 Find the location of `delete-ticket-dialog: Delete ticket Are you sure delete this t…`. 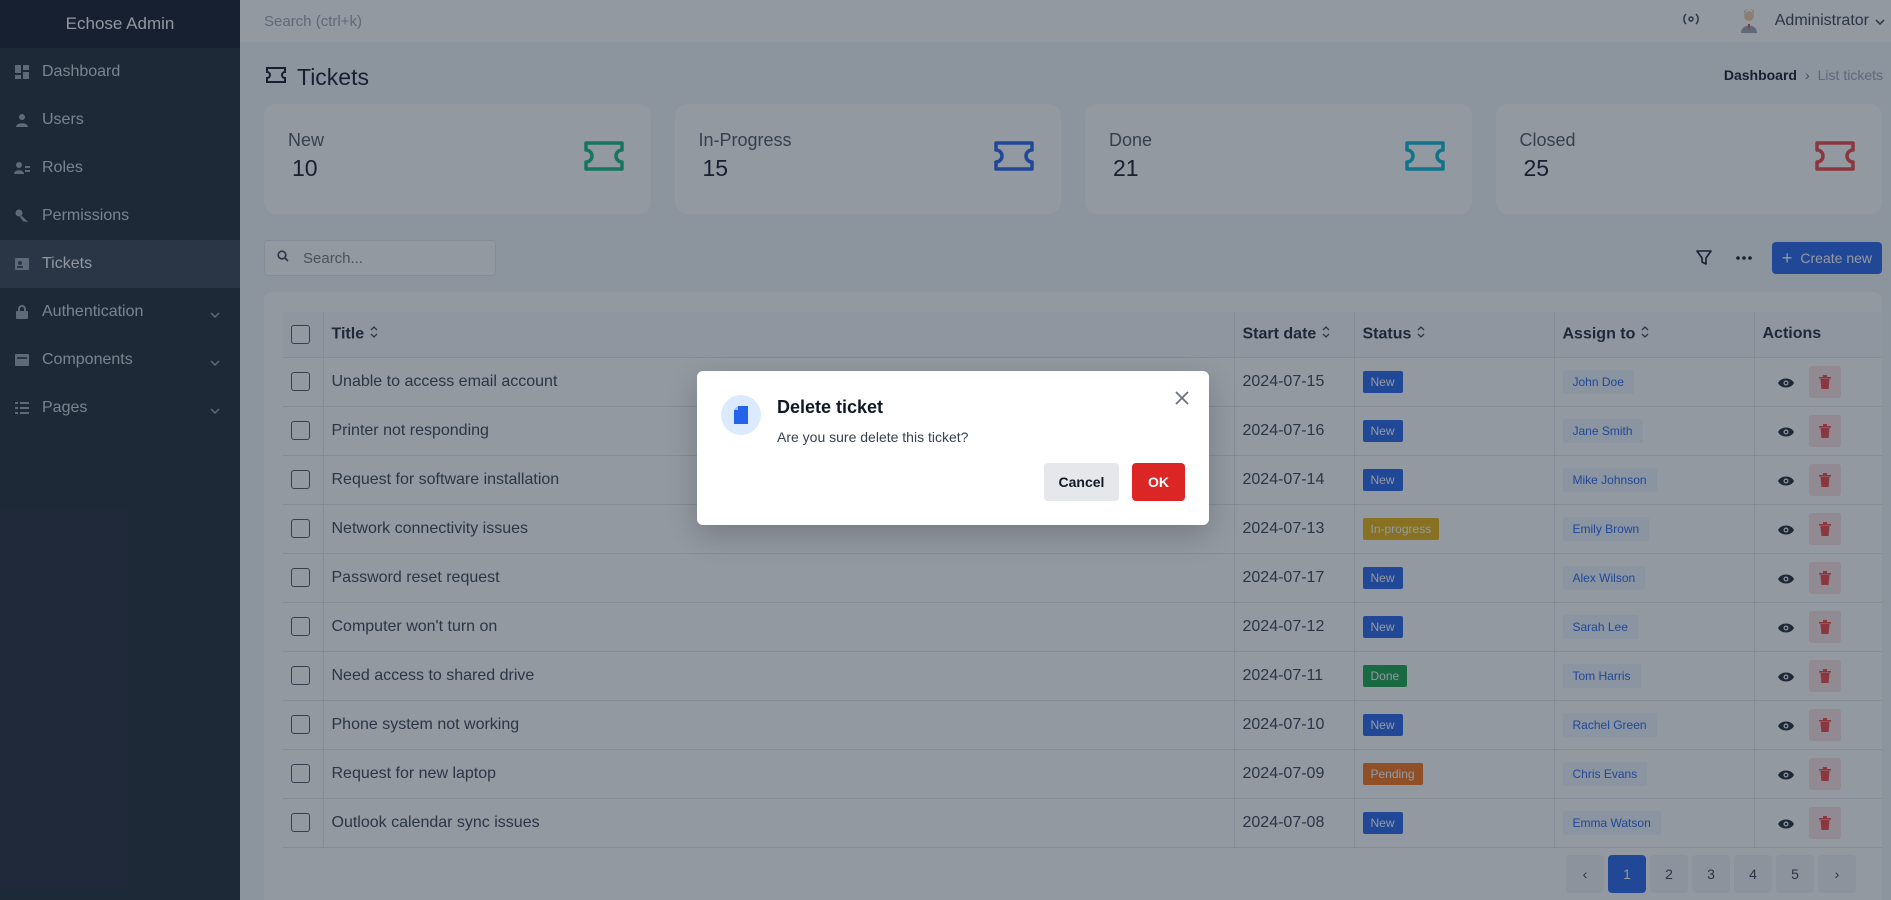

delete-ticket-dialog: Delete ticket Are you sure delete this t… is located at coordinates (953, 448).